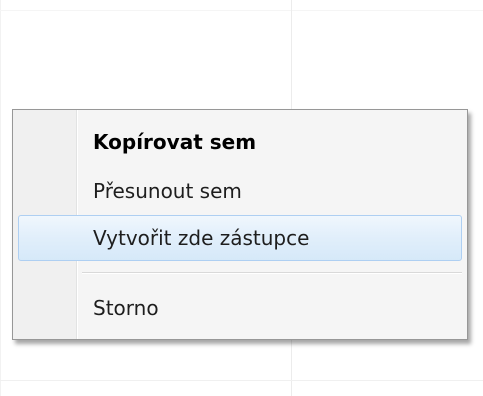 This screenshot has width=483, height=396. I want to click on window-bottom-gridline, so click(241, 380).